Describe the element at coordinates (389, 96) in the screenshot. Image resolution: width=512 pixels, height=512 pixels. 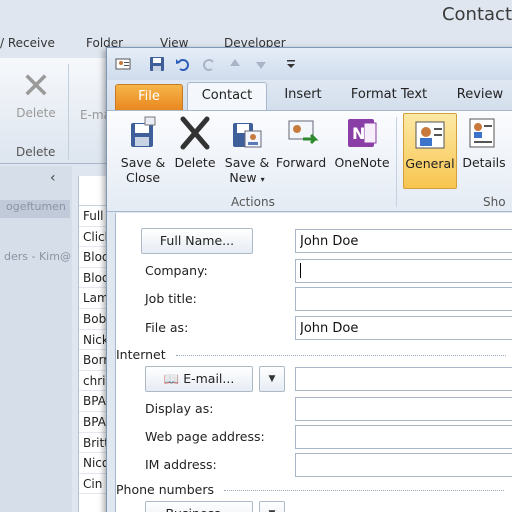
I see `tab-format-text: Format Text` at that location.